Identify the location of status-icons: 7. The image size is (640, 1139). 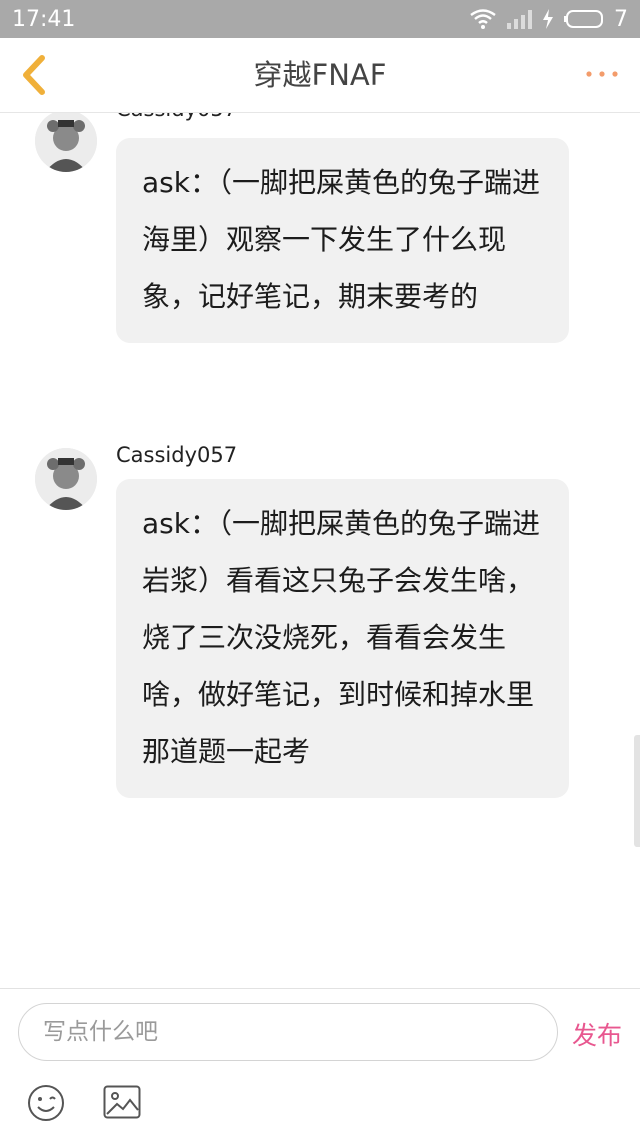
(549, 19).